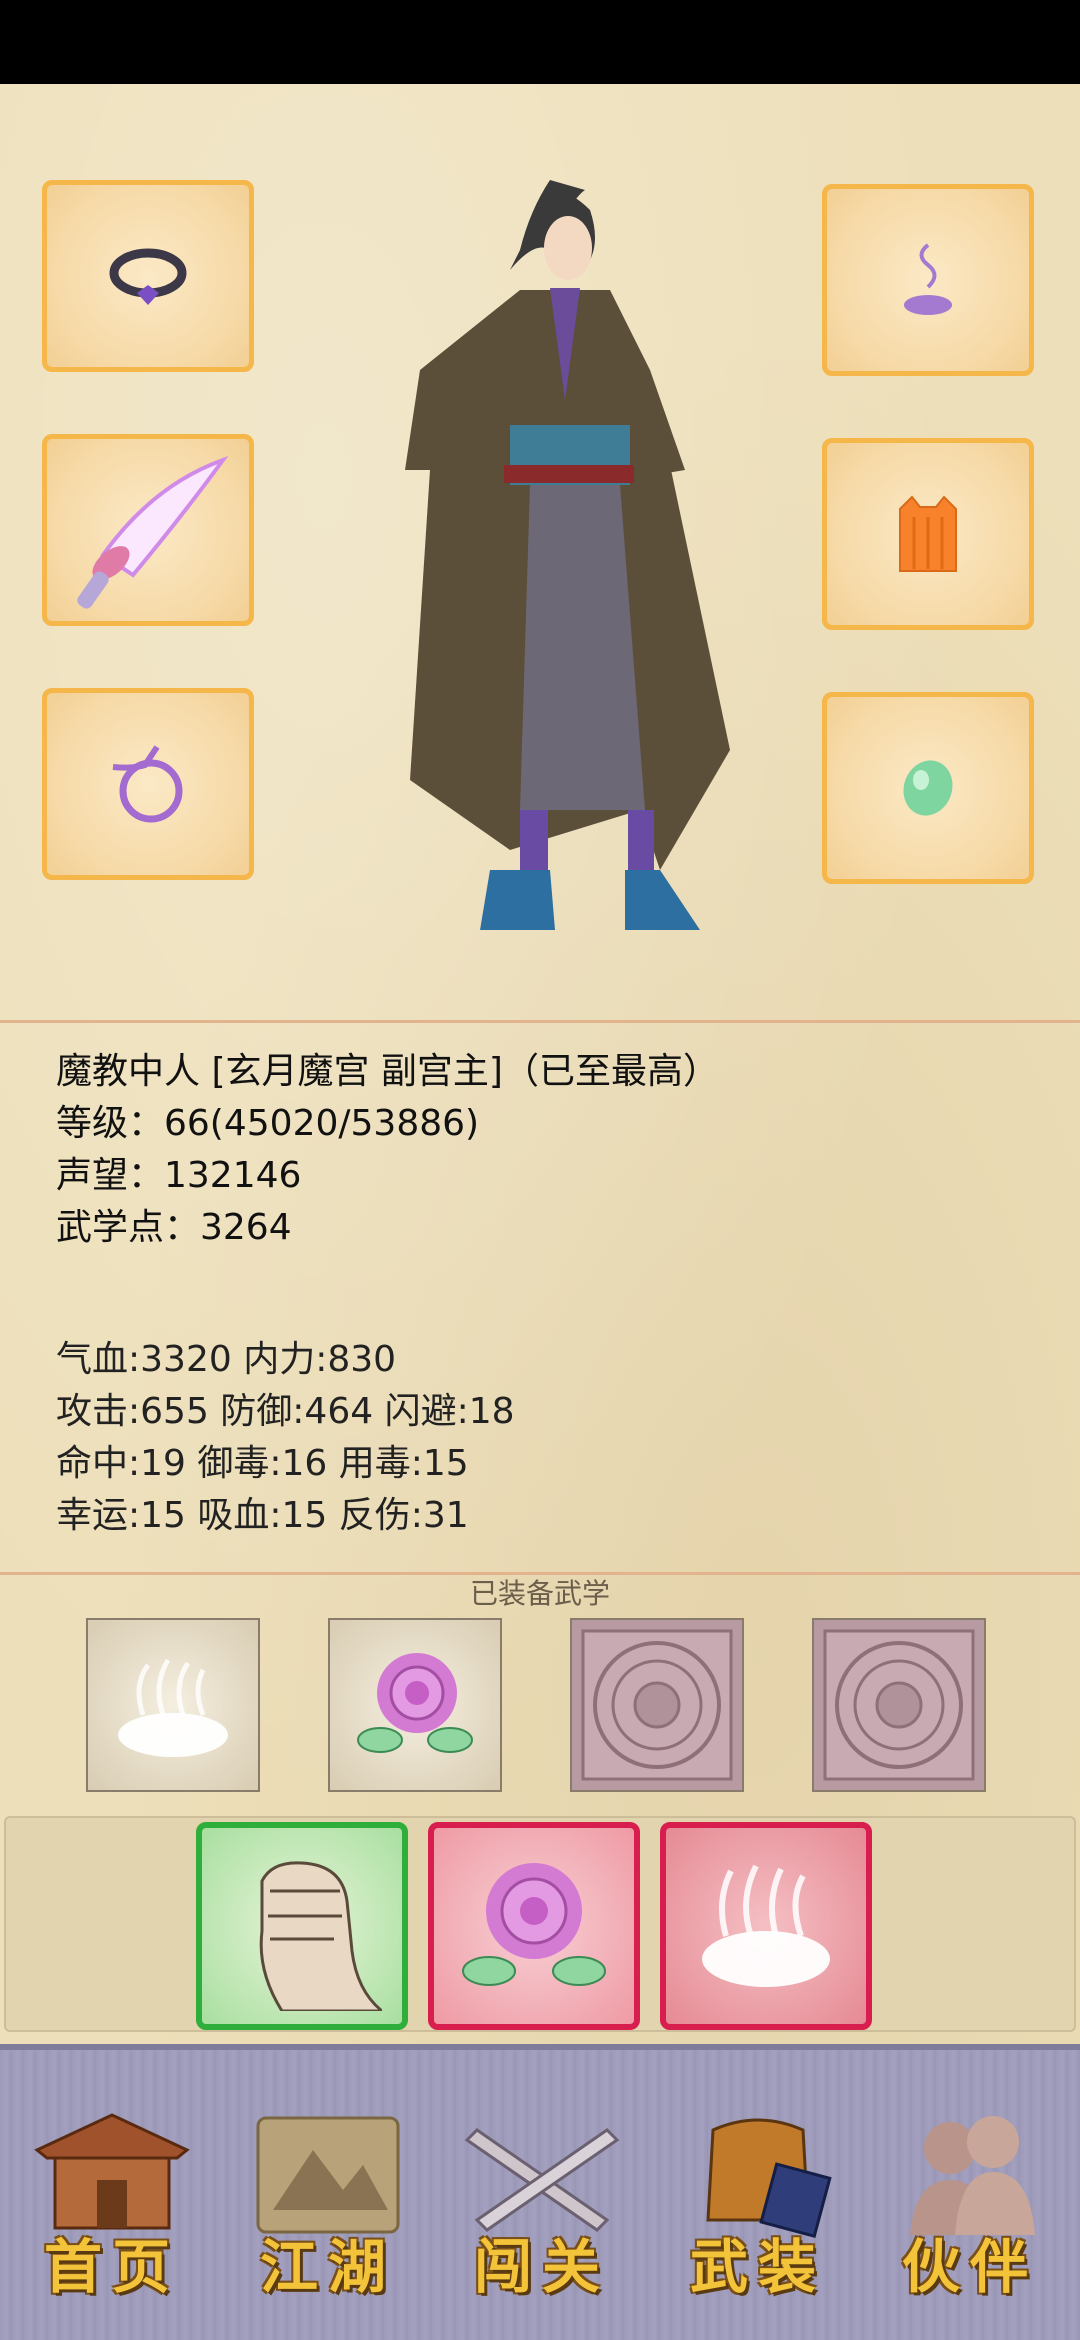 This screenshot has height=2340, width=1080. Describe the element at coordinates (969, 2267) in the screenshot. I see `nav-partner-label: 伙伴` at that location.